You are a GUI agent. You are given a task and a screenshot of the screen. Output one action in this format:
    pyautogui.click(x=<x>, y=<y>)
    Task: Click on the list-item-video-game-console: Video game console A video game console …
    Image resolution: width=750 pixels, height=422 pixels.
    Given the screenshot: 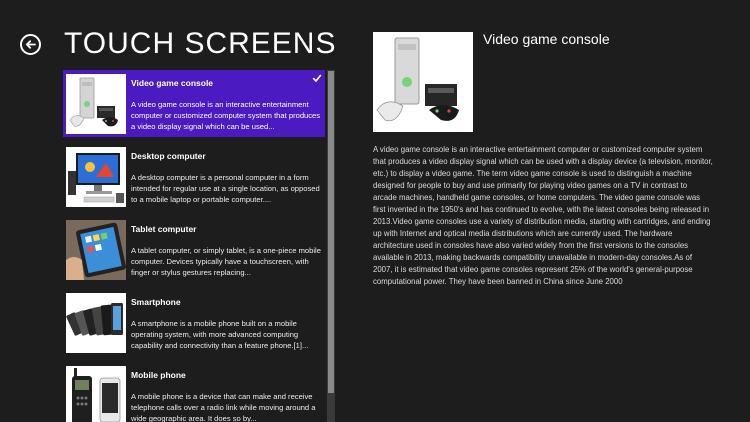 What is the action you would take?
    pyautogui.click(x=194, y=103)
    